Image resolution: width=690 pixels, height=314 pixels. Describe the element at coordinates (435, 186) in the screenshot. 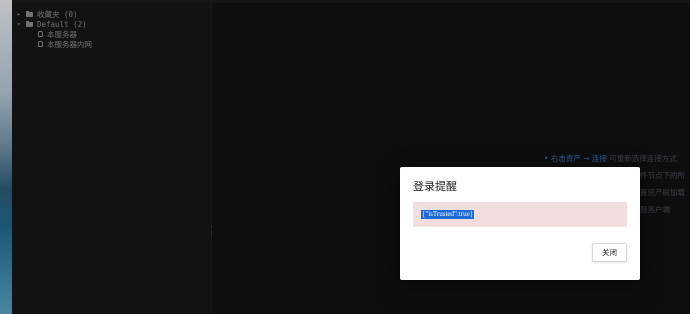

I see `dialog-title: 登录提醒` at that location.